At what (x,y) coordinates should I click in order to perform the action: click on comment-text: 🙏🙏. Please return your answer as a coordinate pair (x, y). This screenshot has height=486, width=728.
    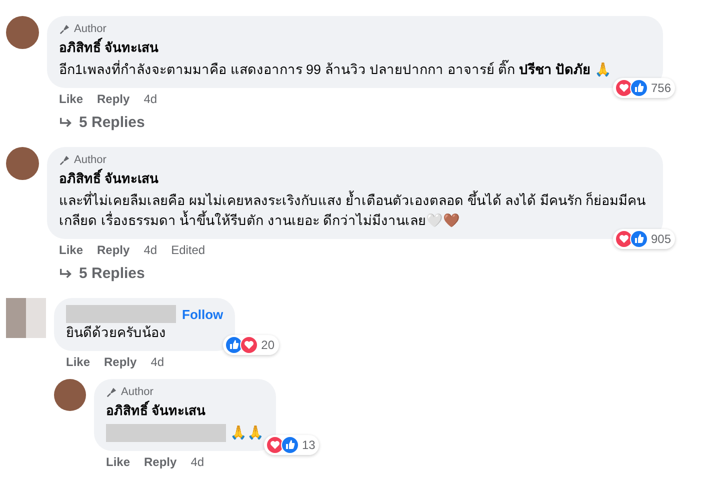
    Looking at the image, I should click on (247, 433).